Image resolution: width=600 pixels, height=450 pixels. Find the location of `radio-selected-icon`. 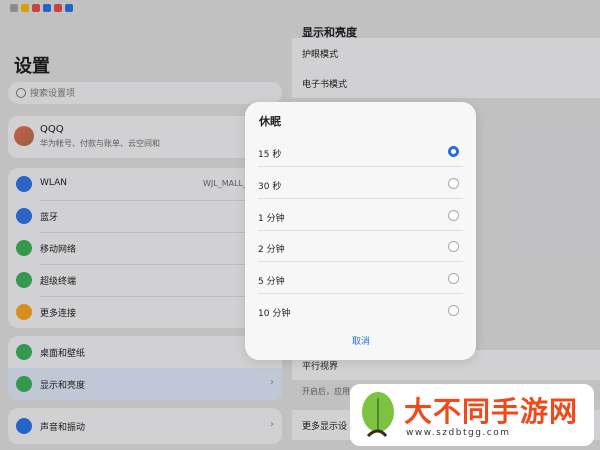

radio-selected-icon is located at coordinates (453, 151).